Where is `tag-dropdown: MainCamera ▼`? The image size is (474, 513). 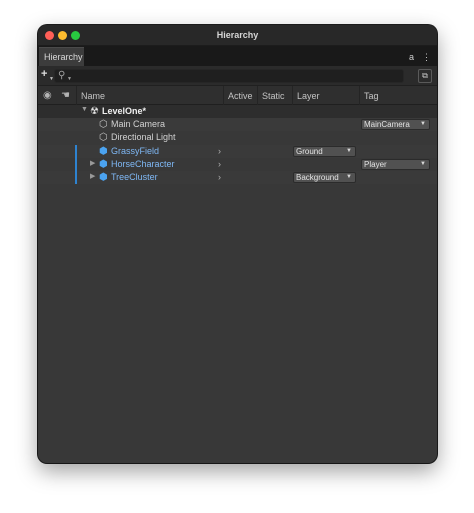
tag-dropdown: MainCamera ▼ is located at coordinates (395, 124).